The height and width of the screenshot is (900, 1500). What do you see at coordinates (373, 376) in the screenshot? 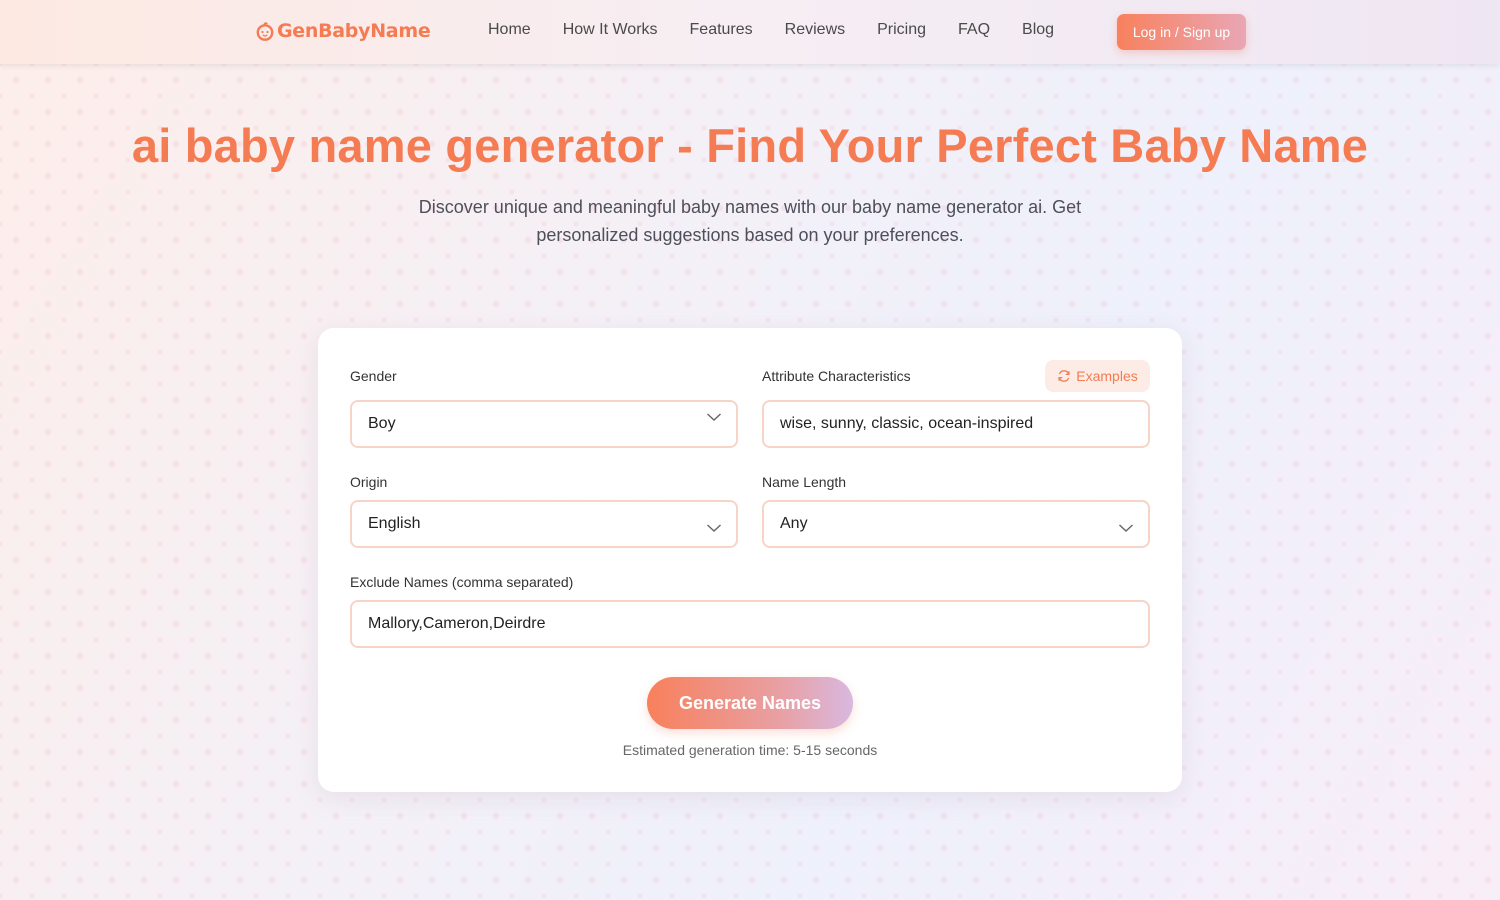
I see `gender-label: Gender` at bounding box center [373, 376].